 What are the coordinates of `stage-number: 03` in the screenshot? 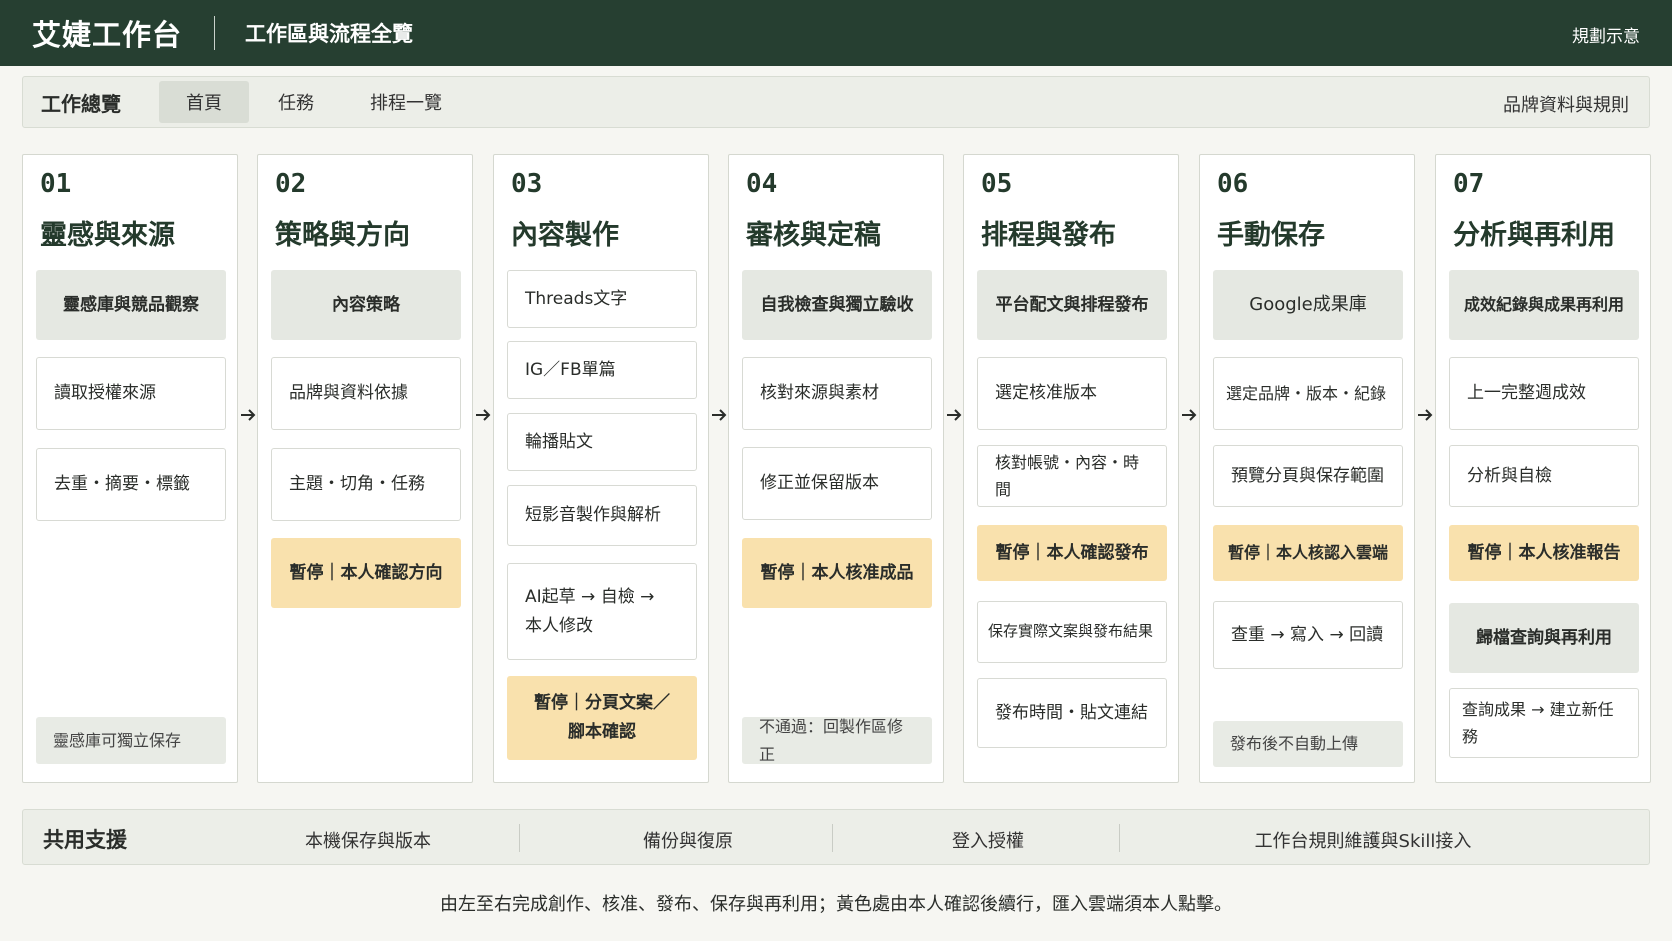 It's located at (527, 184).